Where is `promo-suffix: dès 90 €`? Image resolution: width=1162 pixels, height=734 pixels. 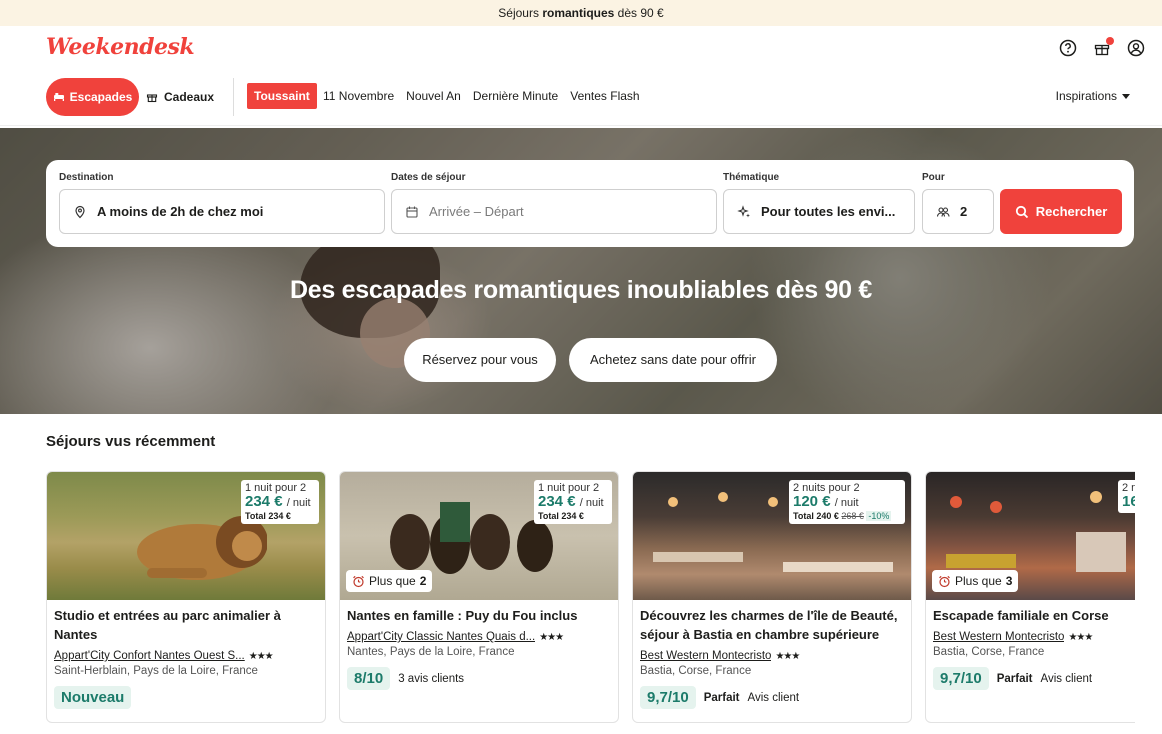
promo-suffix: dès 90 € is located at coordinates (639, 13).